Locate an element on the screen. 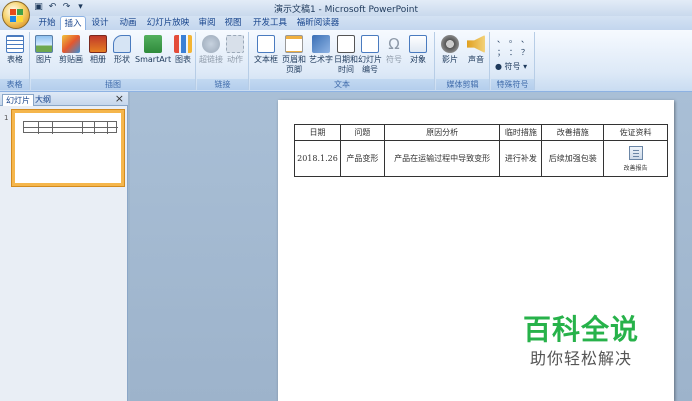 This screenshot has height=401, width=692. tab-design: 设计 is located at coordinates (100, 23).